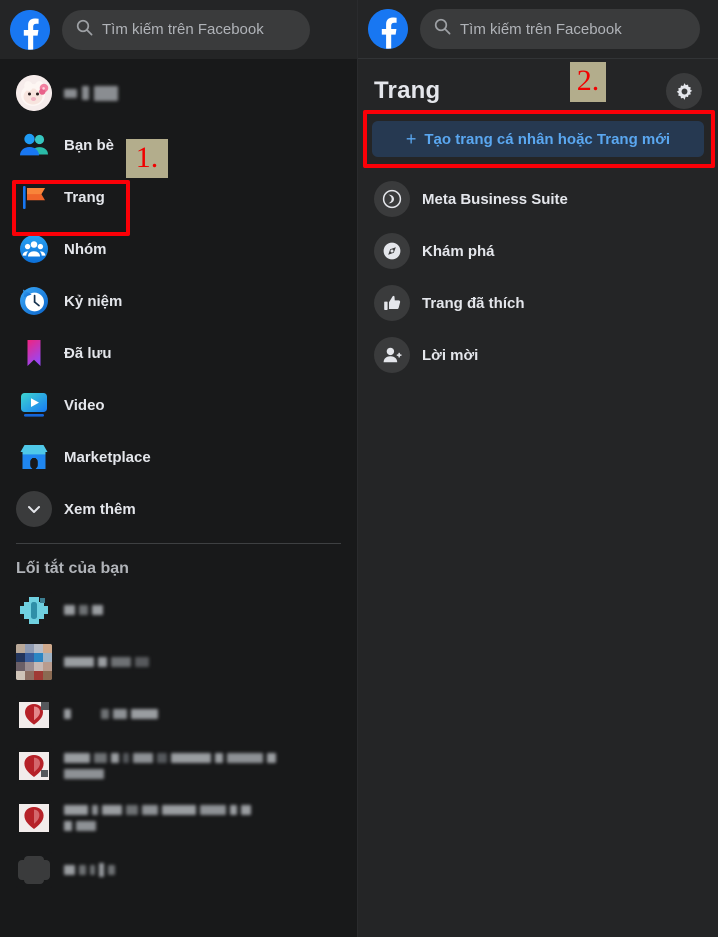 The width and height of the screenshot is (718, 937). I want to click on meta-business-suite-icon, so click(392, 199).